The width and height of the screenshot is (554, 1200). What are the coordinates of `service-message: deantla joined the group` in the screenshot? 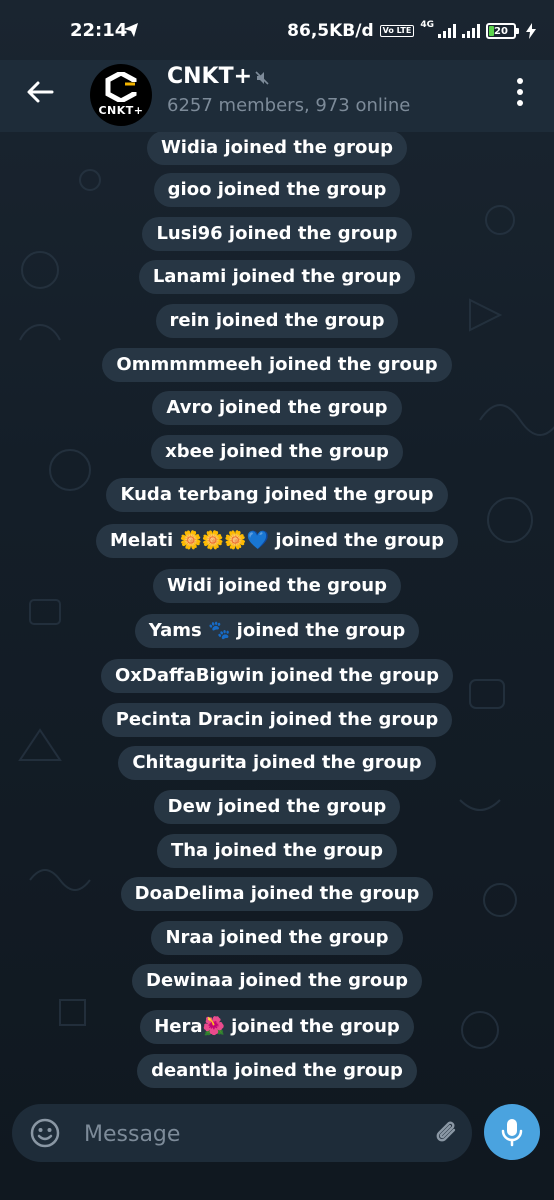 It's located at (277, 1071).